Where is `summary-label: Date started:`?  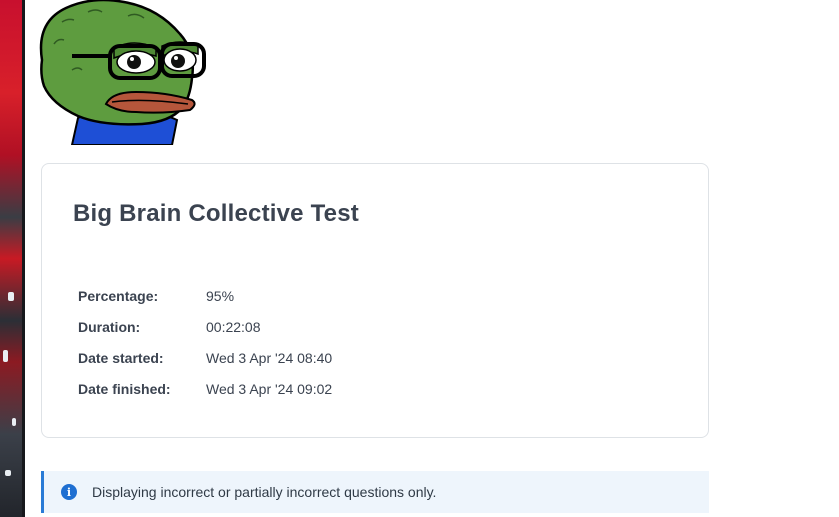
summary-label: Date started: is located at coordinates (121, 357).